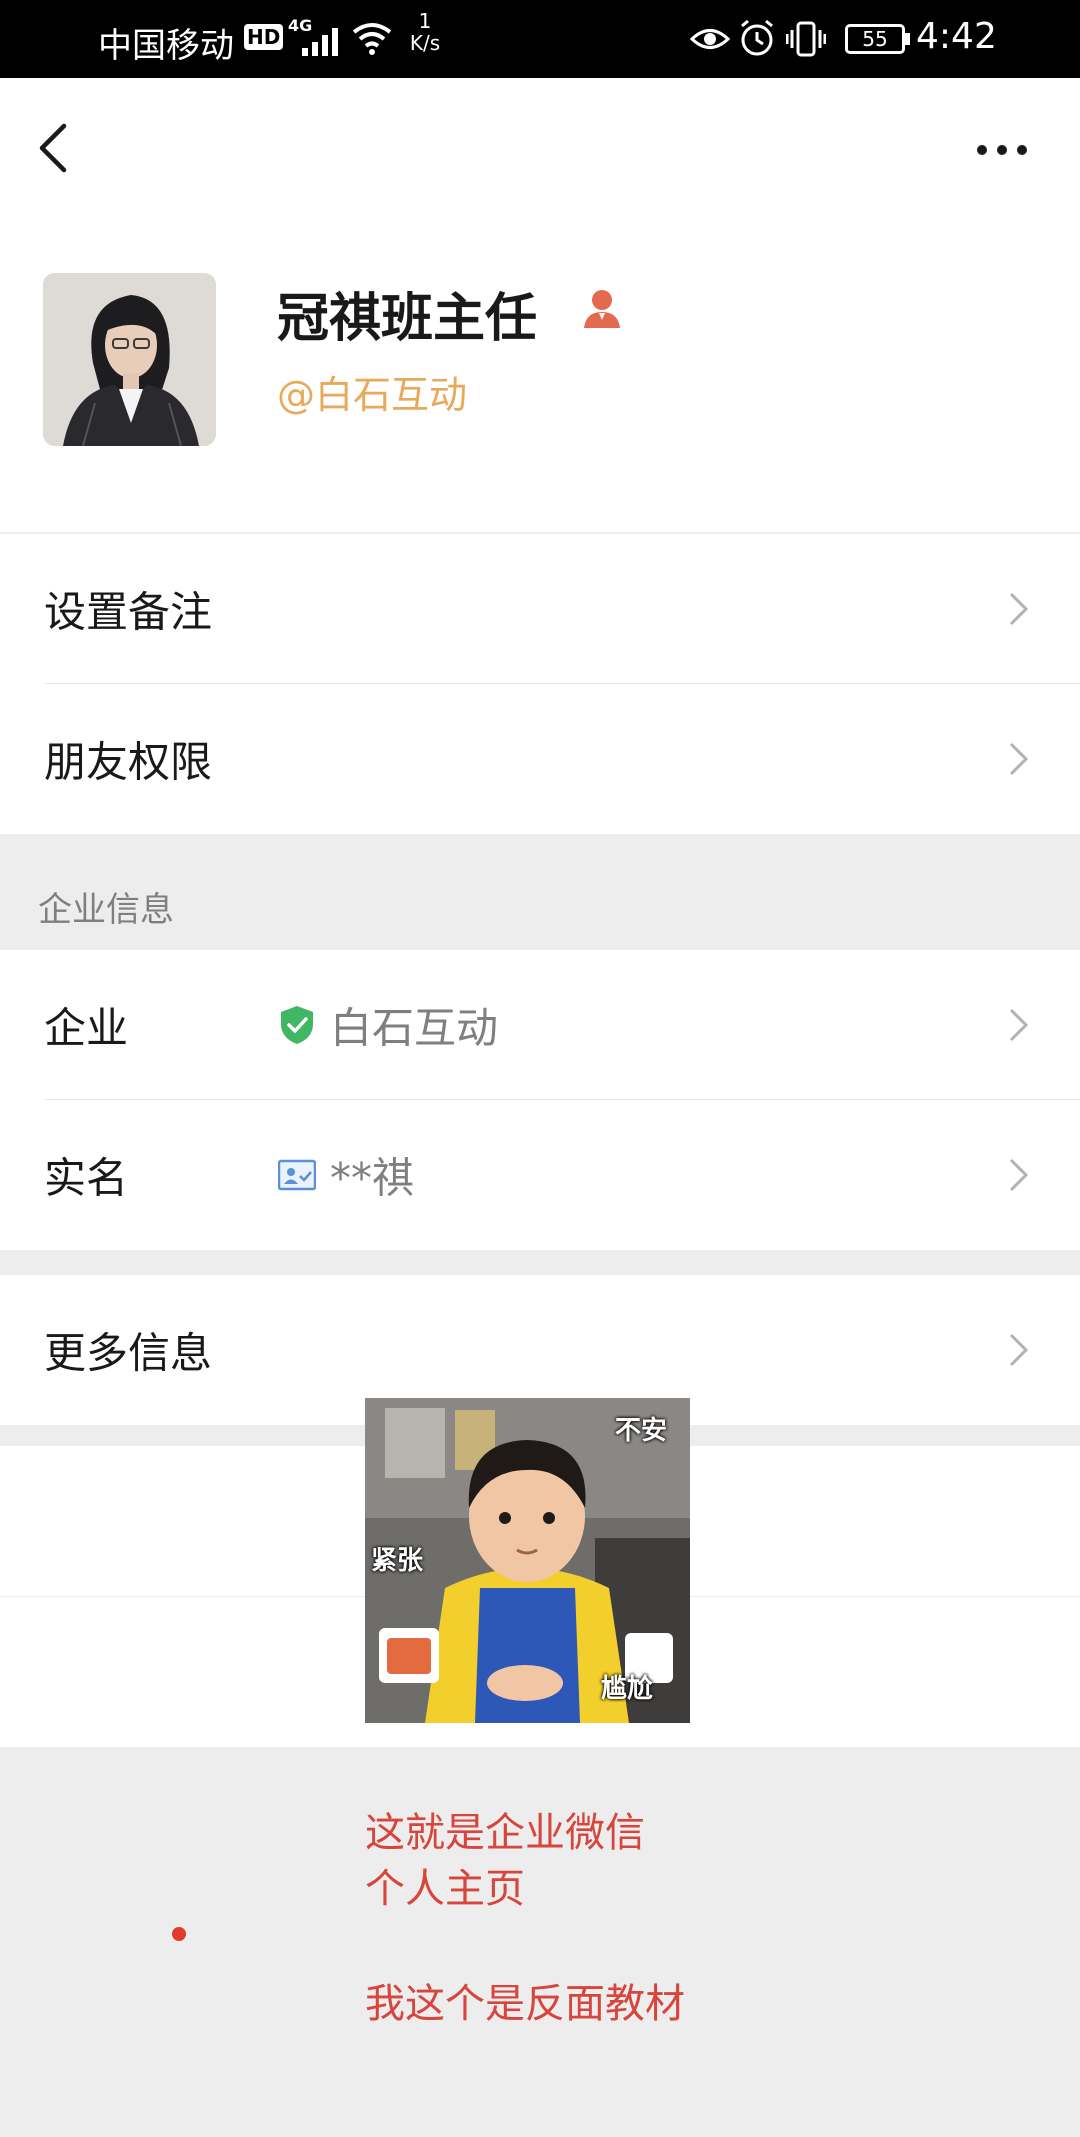  I want to click on set-remark-label: 设置备注, so click(128, 612).